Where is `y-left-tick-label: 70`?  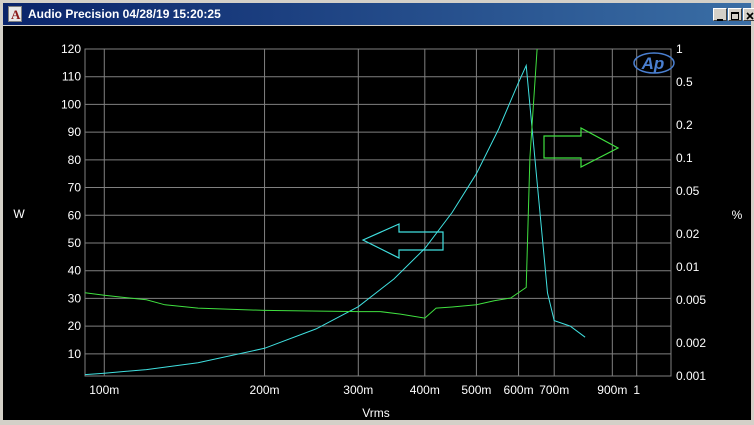 y-left-tick-label: 70 is located at coordinates (75, 188).